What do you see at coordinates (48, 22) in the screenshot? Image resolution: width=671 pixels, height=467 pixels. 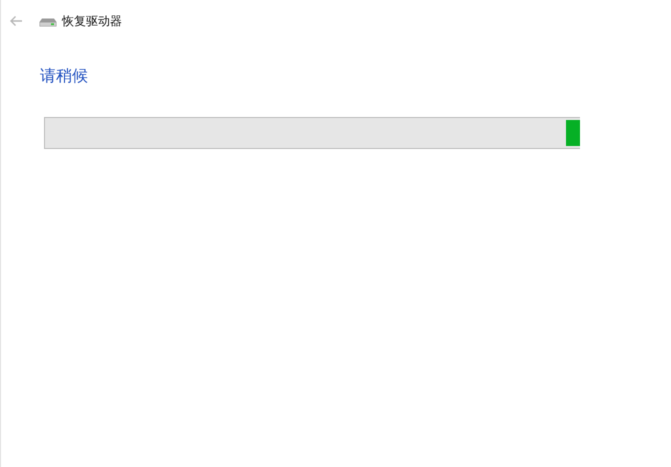 I see `drive-icon` at bounding box center [48, 22].